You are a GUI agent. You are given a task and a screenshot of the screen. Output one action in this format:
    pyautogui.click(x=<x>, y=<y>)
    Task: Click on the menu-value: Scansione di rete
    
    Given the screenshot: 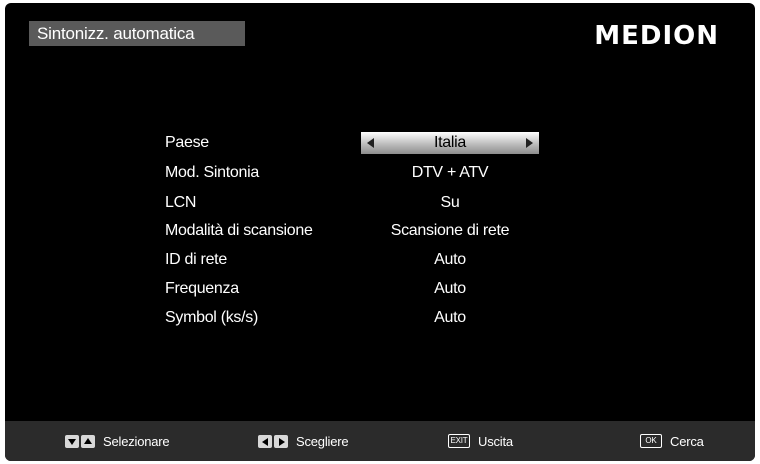 What is the action you would take?
    pyautogui.click(x=450, y=230)
    